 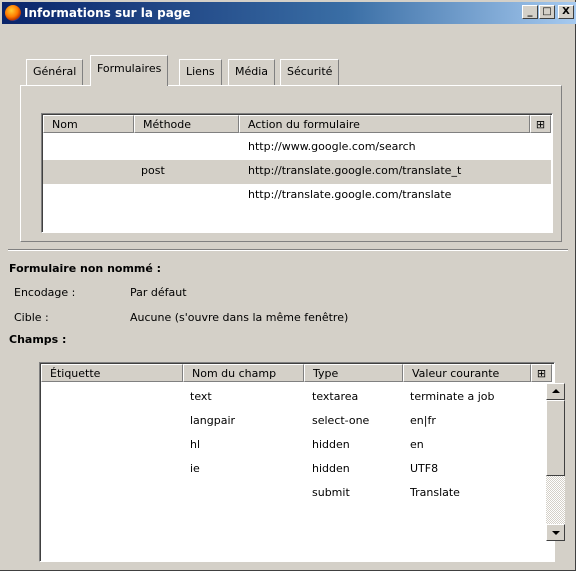 What do you see at coordinates (55, 72) in the screenshot?
I see `tab-general: Général` at bounding box center [55, 72].